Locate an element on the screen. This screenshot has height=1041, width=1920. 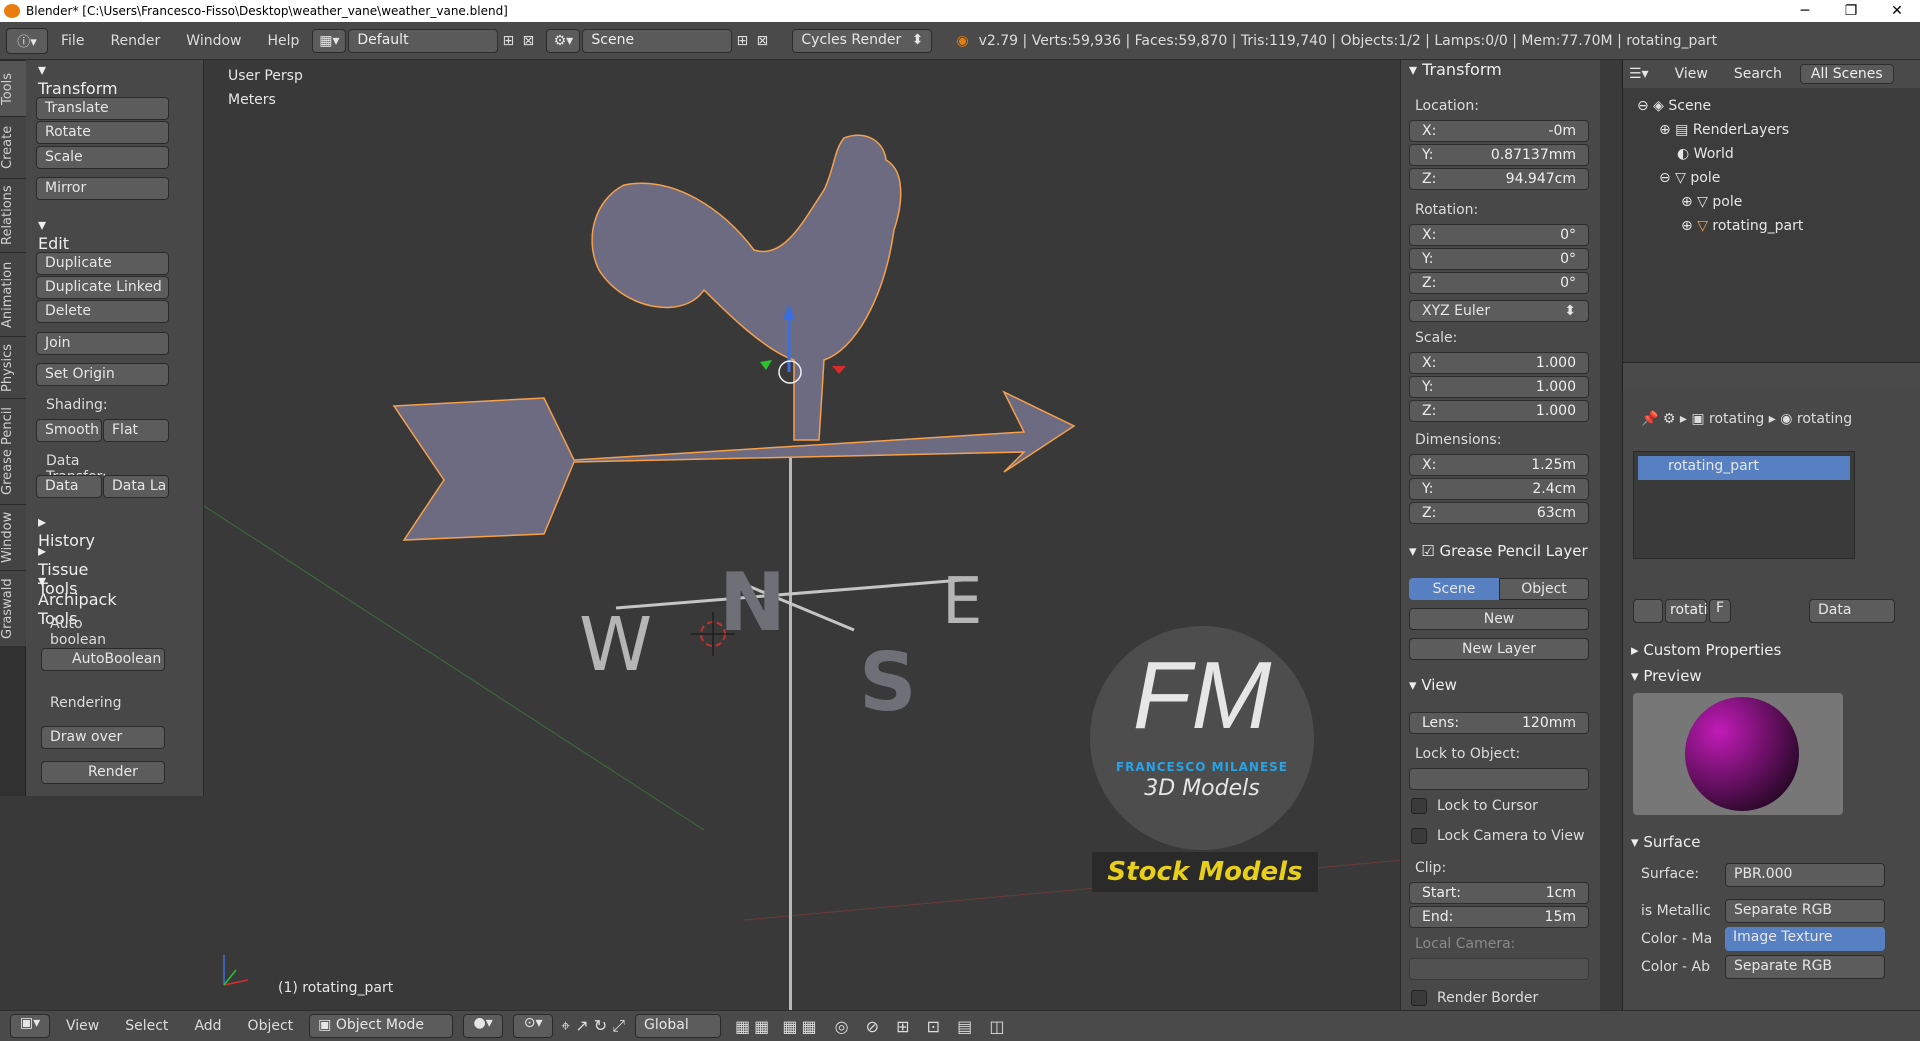
duplicate-linked-button: Duplicate Linked is located at coordinates (102, 287).